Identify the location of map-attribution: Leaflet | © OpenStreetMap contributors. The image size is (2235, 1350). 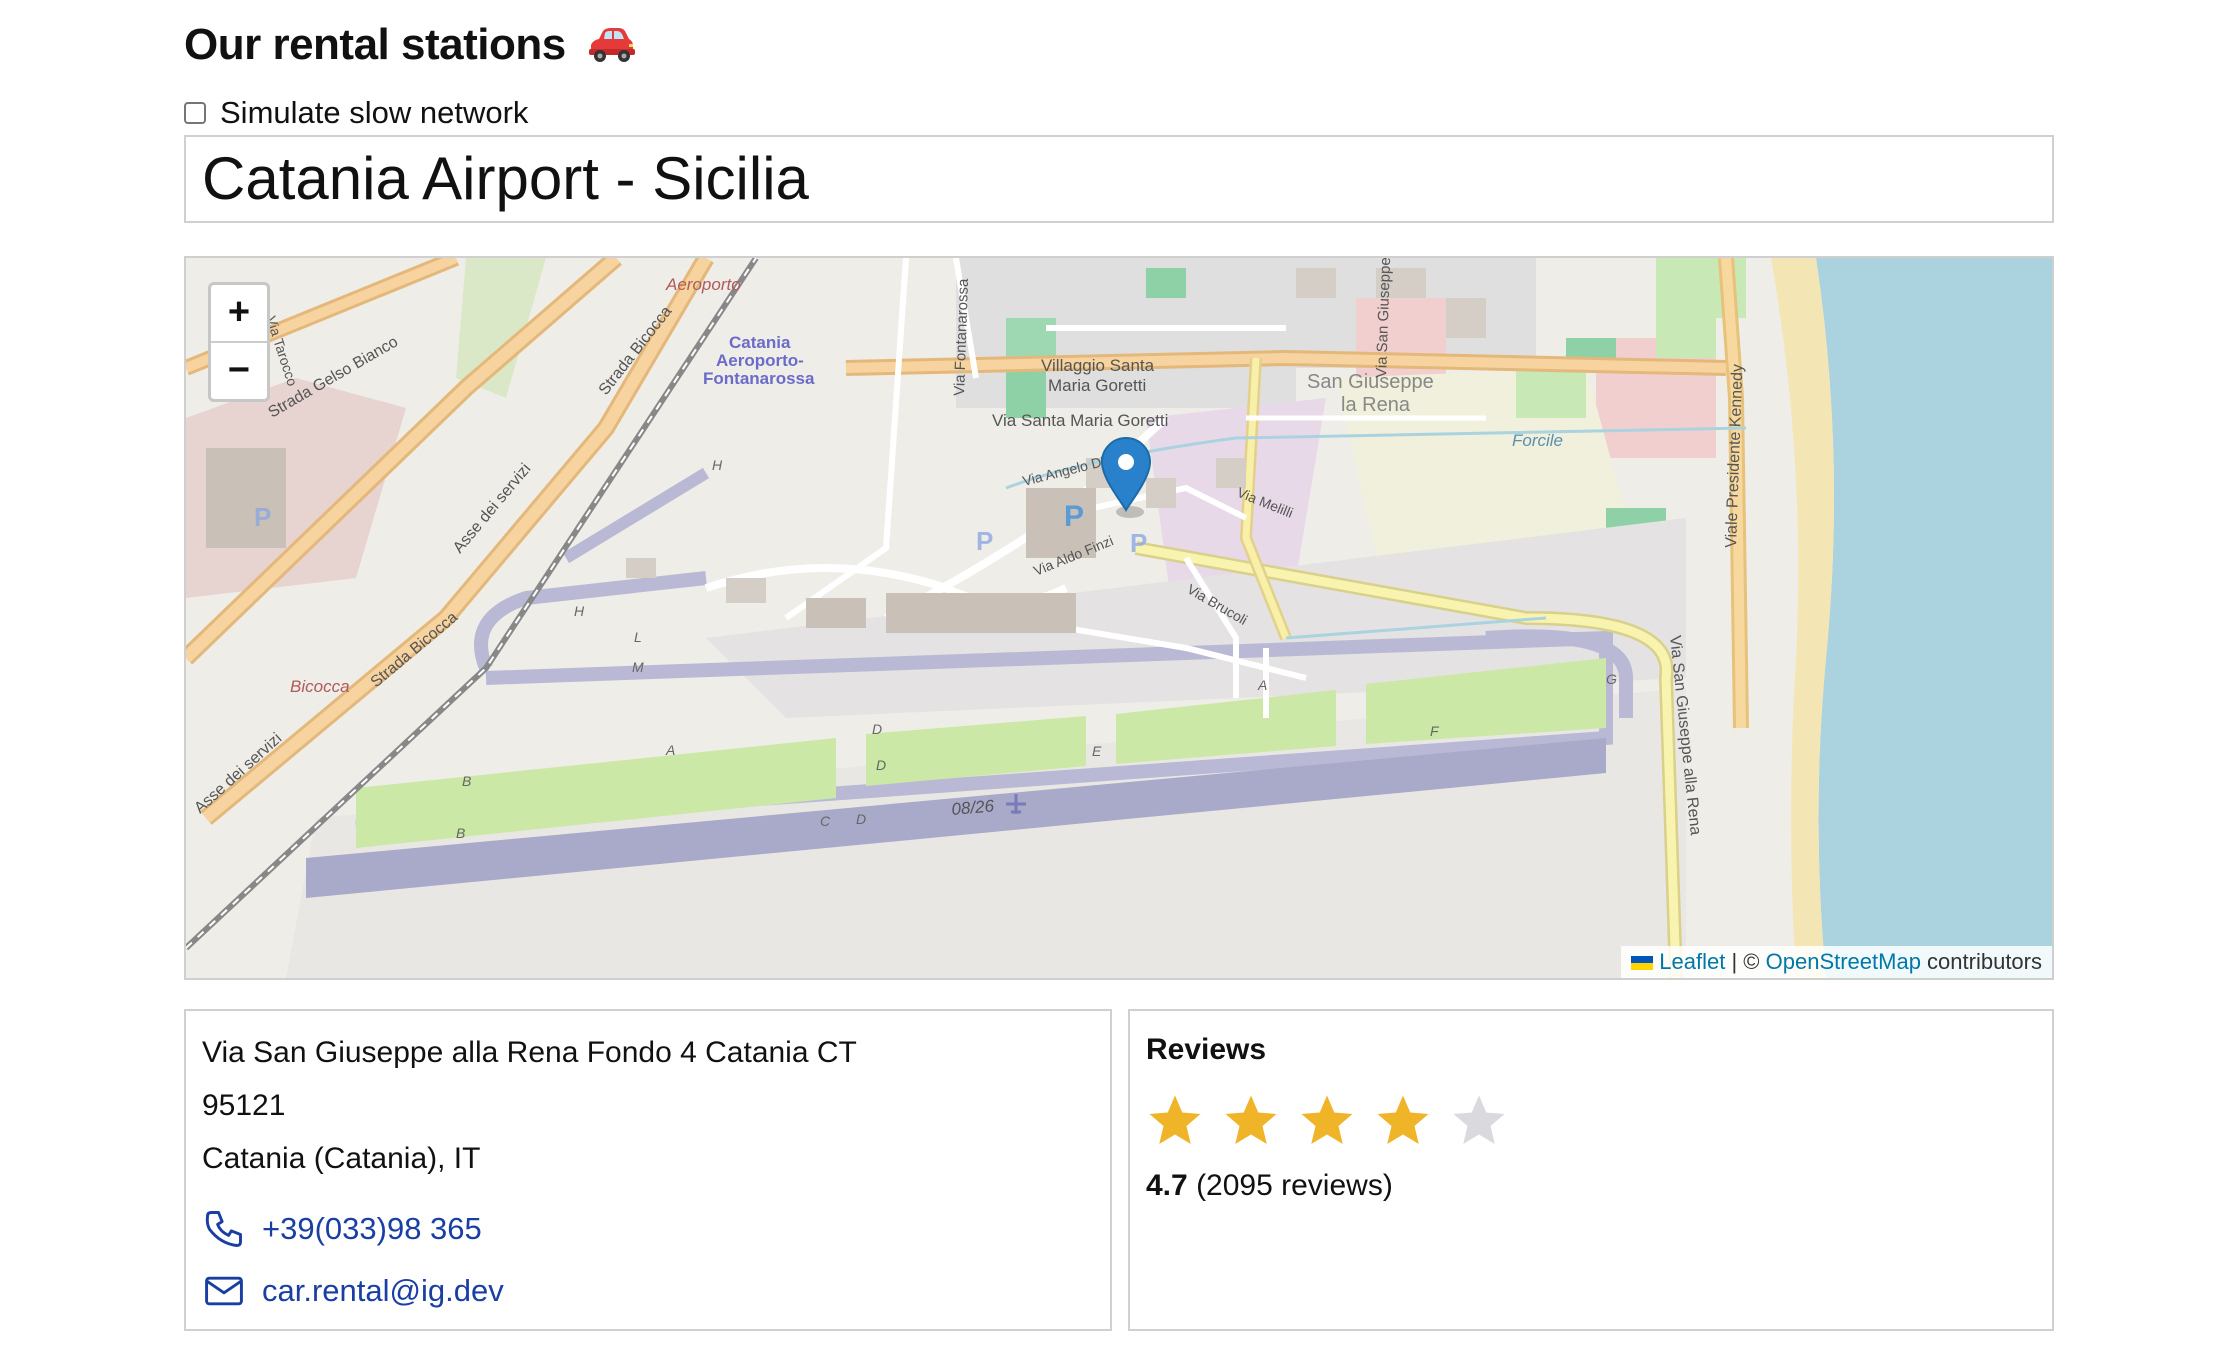
(1836, 962).